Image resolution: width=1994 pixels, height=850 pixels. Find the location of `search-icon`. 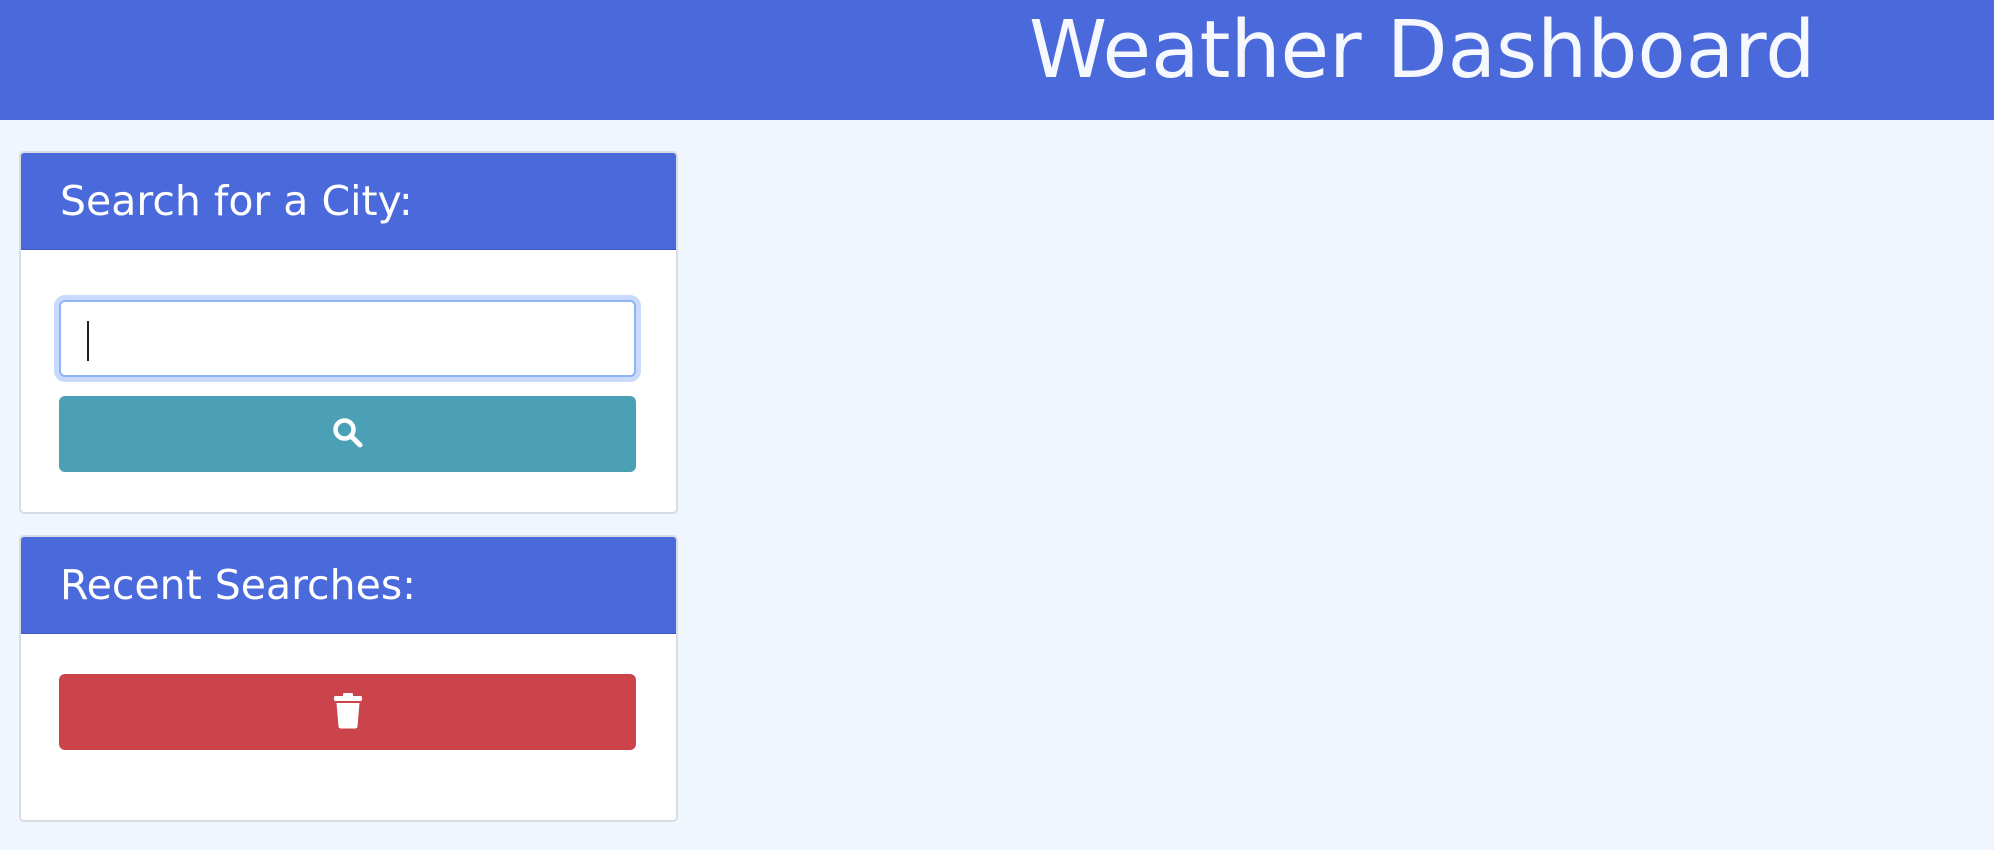

search-icon is located at coordinates (348, 434).